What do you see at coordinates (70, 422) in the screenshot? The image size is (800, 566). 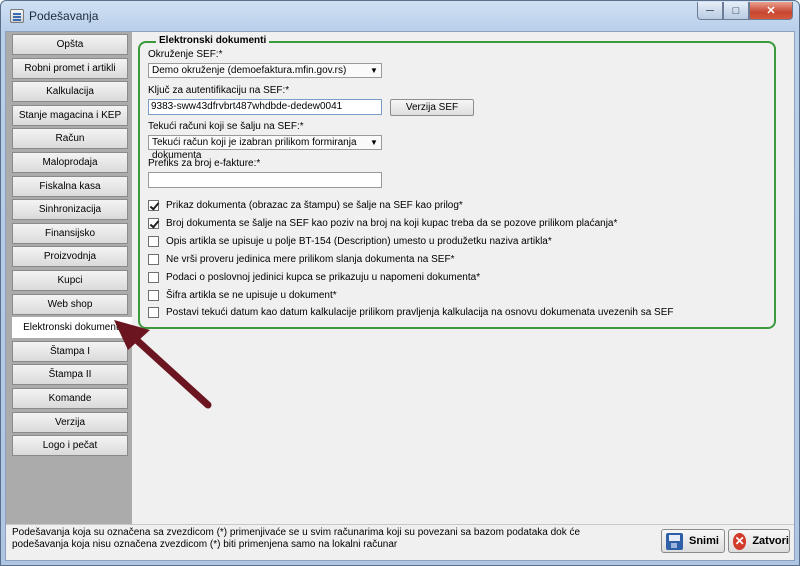 I see `sidebar-item: Verzija` at bounding box center [70, 422].